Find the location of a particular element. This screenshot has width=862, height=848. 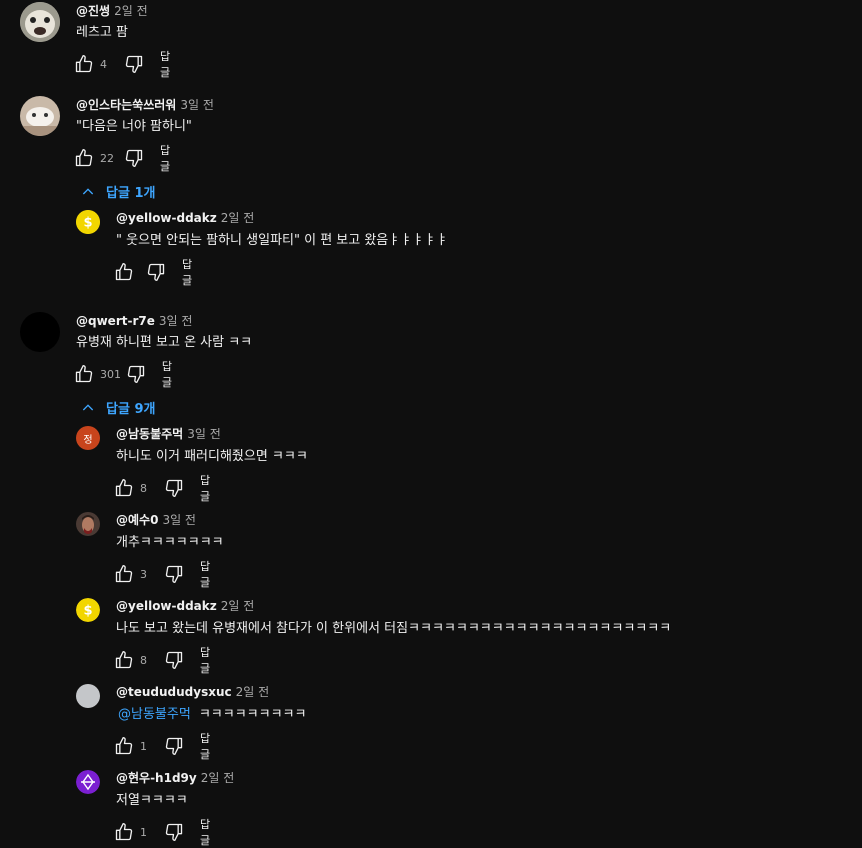

comment-actions: 답글 is located at coordinates (153, 272).